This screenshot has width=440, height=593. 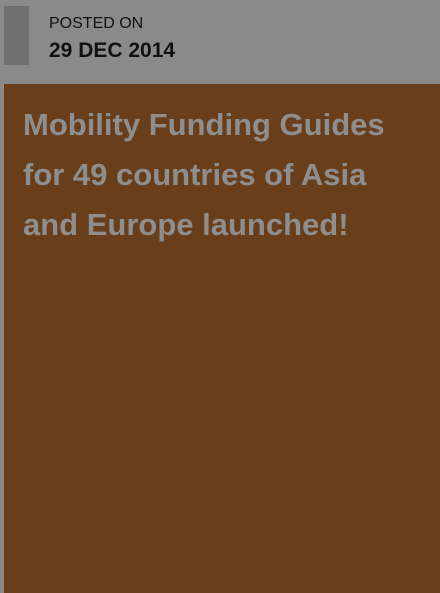 I want to click on post-meta-header: POSTED ON 29 DEC 2014, so click(x=220, y=42).